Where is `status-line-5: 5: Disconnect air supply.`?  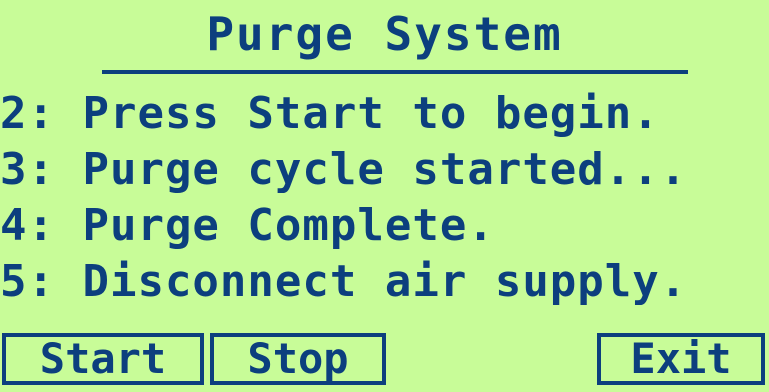 status-line-5: 5: Disconnect air supply. is located at coordinates (344, 281).